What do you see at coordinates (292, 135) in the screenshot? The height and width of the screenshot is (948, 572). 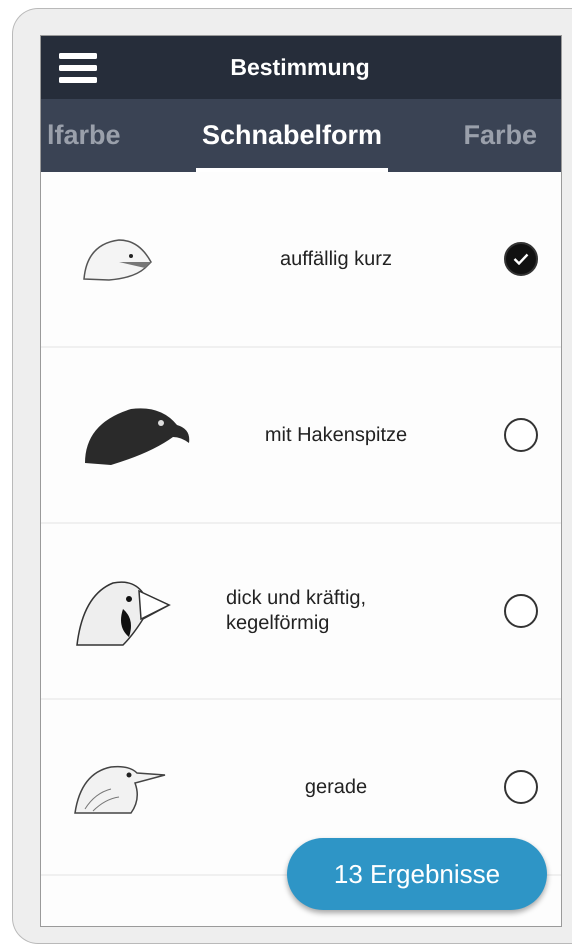 I see `tab: Schnabelform` at bounding box center [292, 135].